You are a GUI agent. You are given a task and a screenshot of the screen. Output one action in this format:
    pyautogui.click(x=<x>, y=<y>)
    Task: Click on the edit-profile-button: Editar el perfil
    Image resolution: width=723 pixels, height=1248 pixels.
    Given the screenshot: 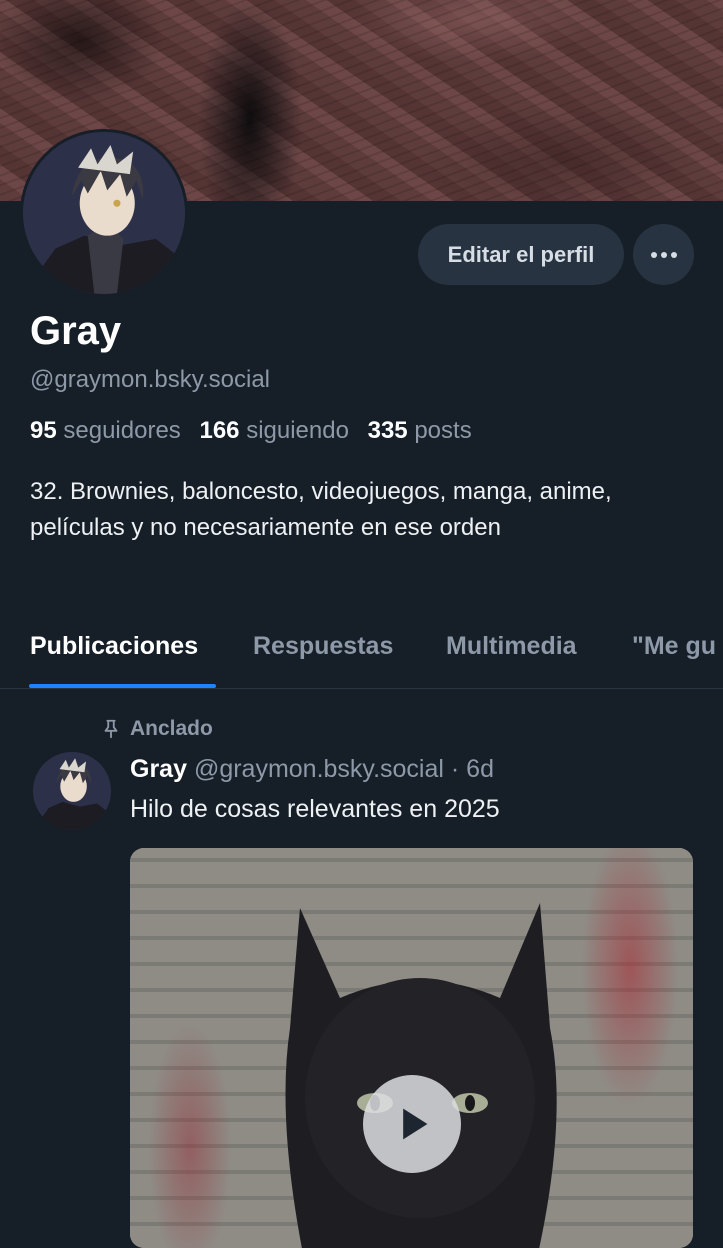 What is the action you would take?
    pyautogui.click(x=521, y=254)
    